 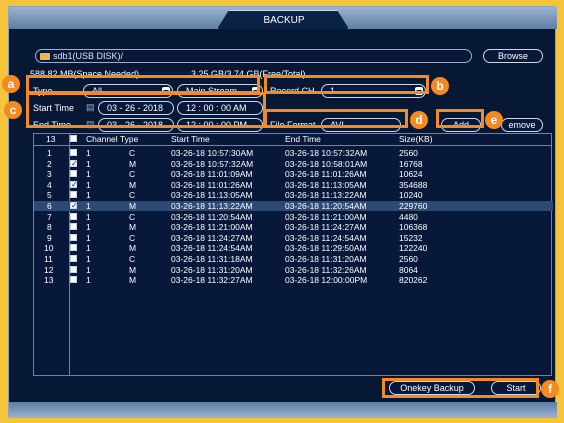 What do you see at coordinates (494, 120) in the screenshot?
I see `badge-e: e` at bounding box center [494, 120].